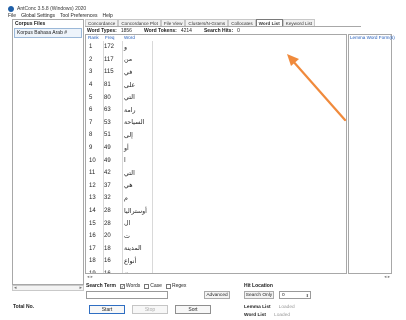  What do you see at coordinates (216, 249) in the screenshot?
I see `table-row: 17 18 المدينة` at bounding box center [216, 249].